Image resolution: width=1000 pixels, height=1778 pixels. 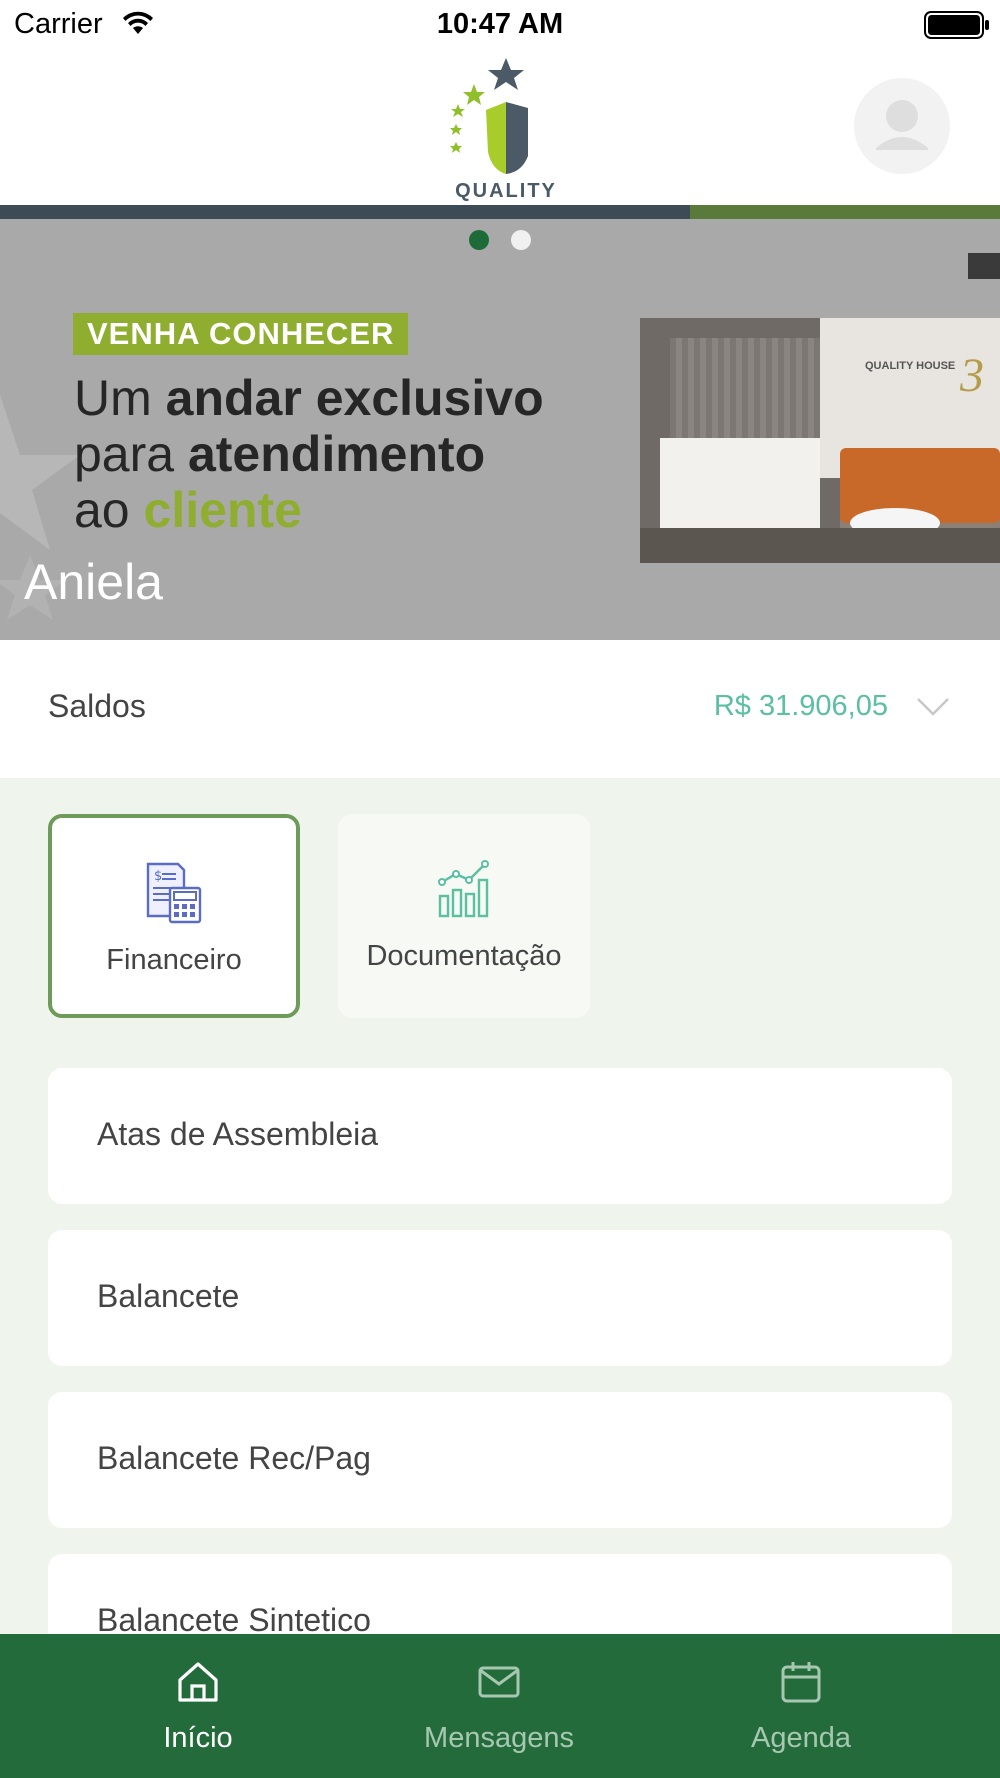 What do you see at coordinates (500, 1594) in the screenshot?
I see `document-list-item: Balancete Sintetico` at bounding box center [500, 1594].